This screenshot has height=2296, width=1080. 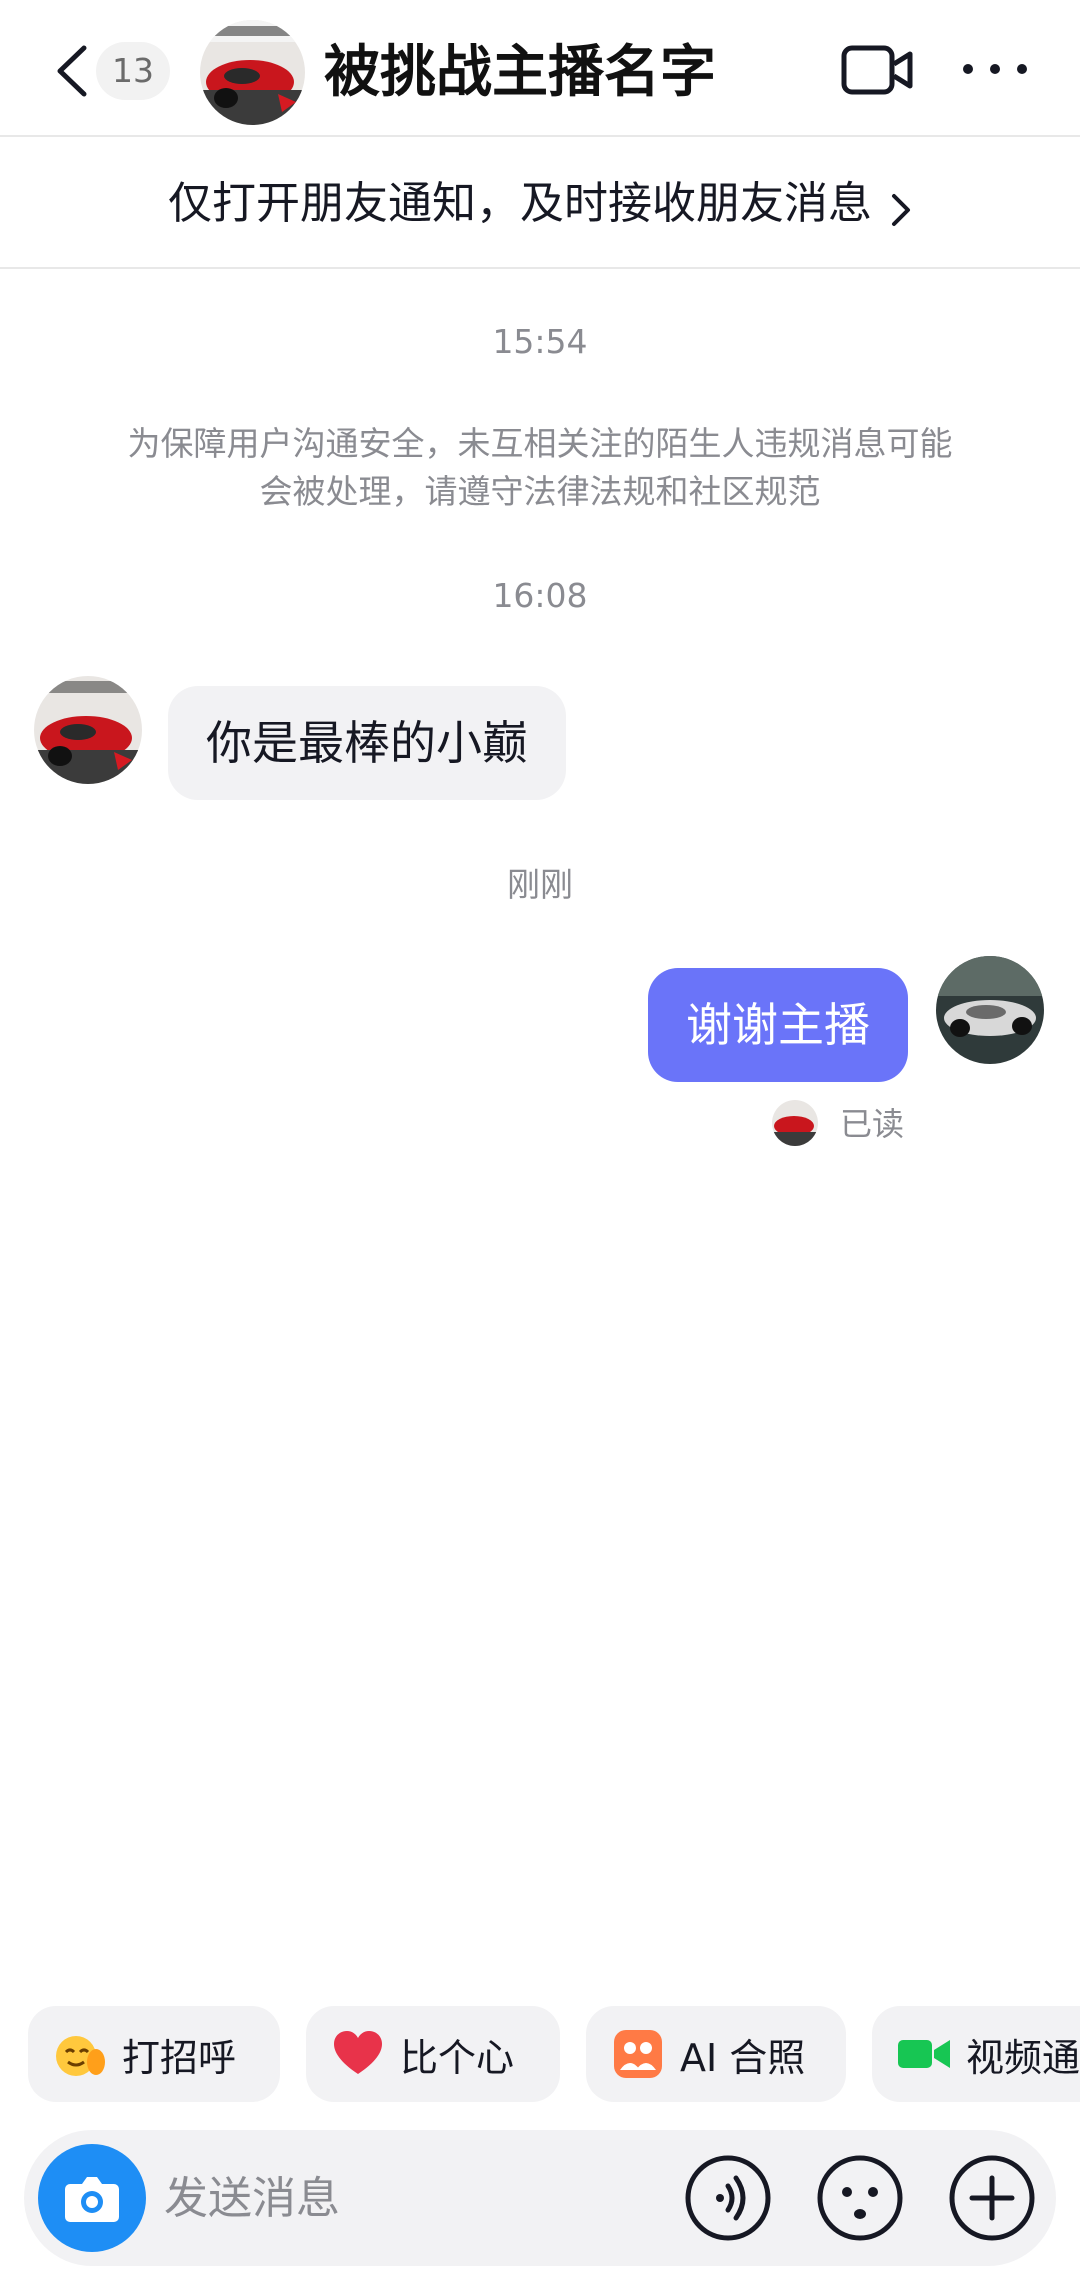 I want to click on camera-button, so click(x=92, y=2198).